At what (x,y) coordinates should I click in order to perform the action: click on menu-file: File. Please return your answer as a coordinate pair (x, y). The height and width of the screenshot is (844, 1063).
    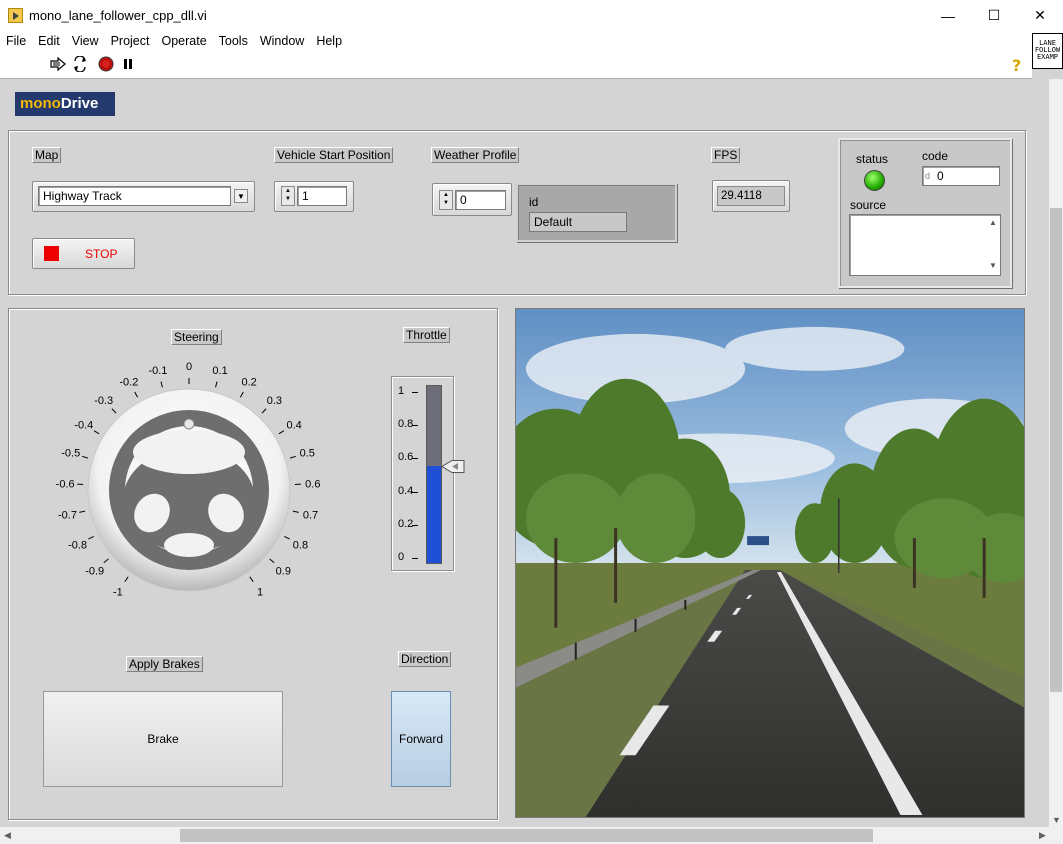
    Looking at the image, I should click on (16, 41).